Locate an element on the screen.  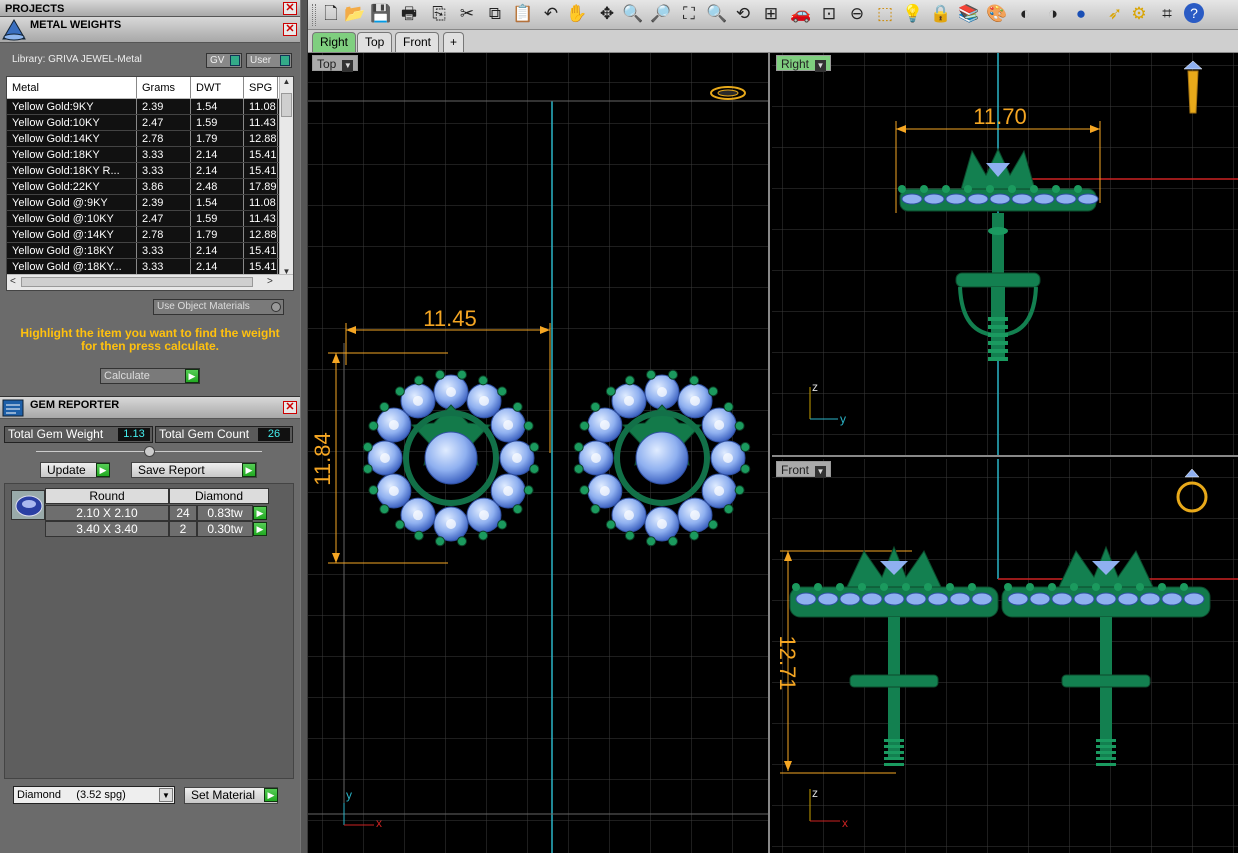
panel-splitter is located at coordinates (304, 426).